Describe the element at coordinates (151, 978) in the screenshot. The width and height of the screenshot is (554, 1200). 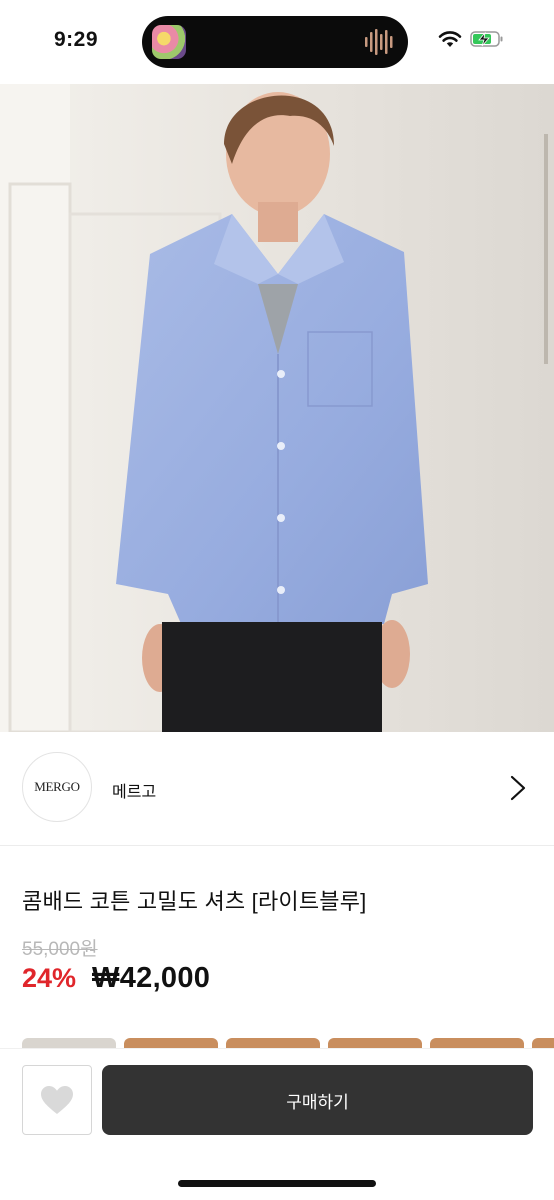
I see `sale-price: ₩42,000` at that location.